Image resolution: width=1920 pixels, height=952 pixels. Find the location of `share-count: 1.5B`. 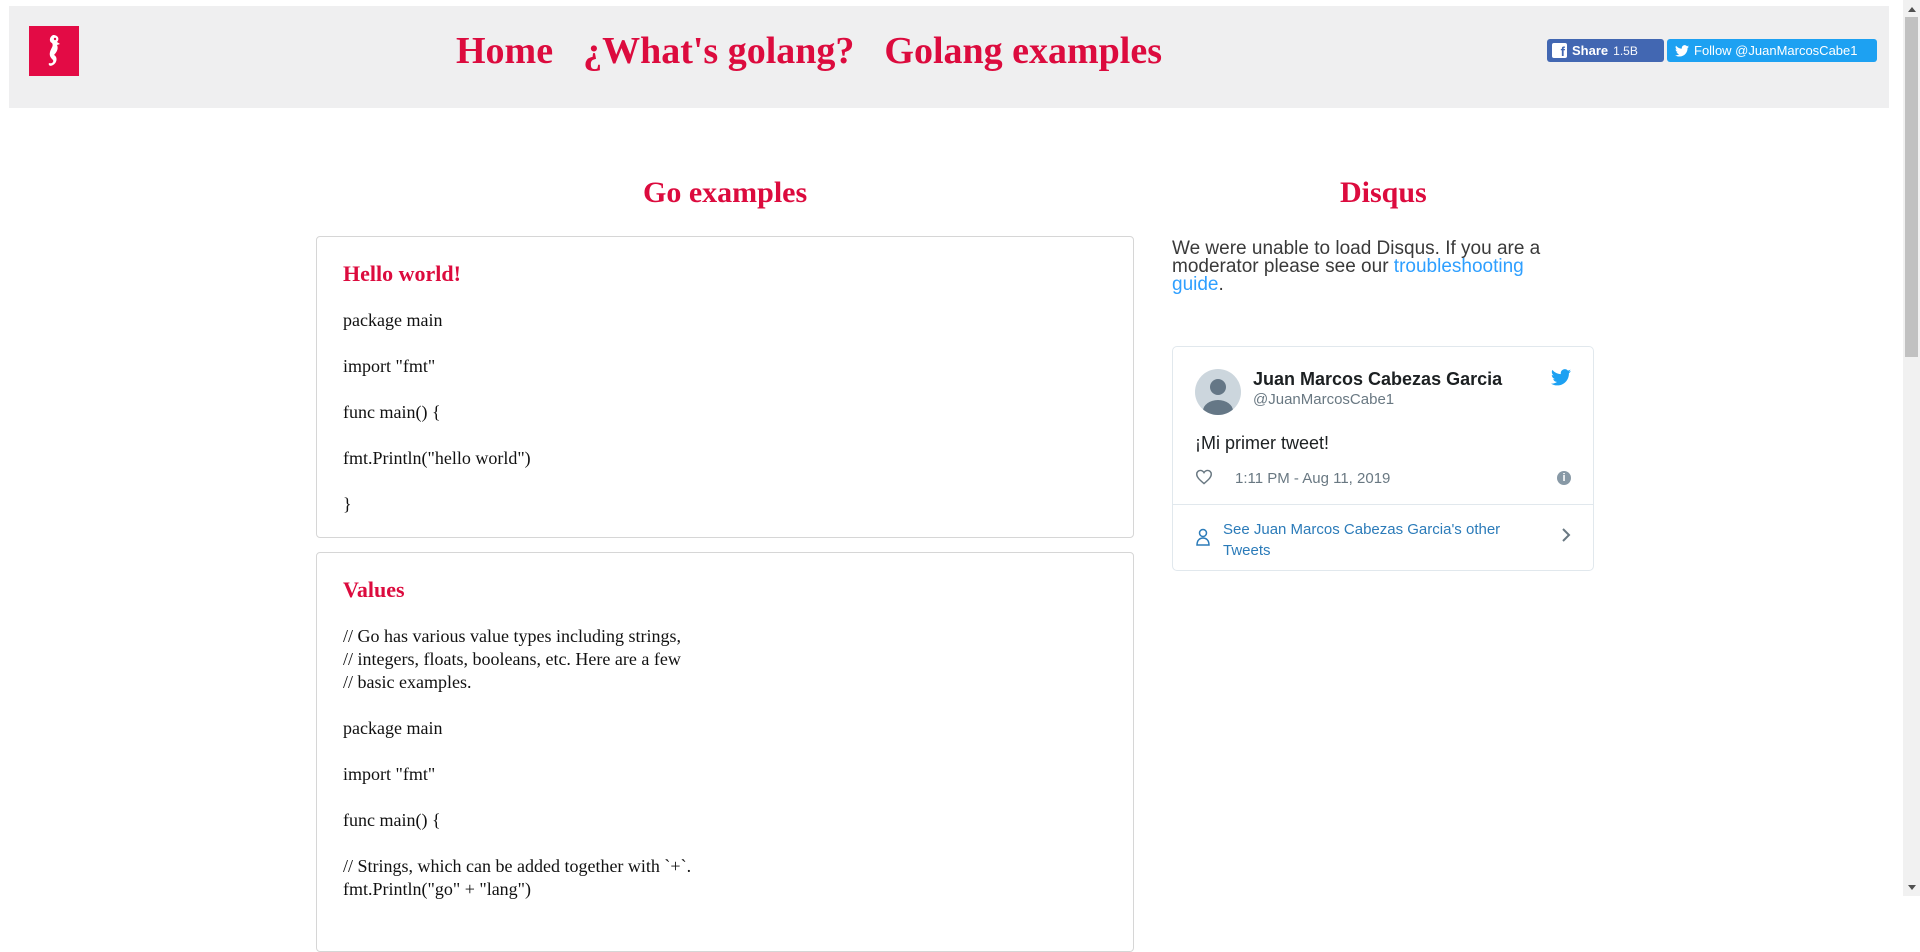

share-count: 1.5B is located at coordinates (1625, 50).